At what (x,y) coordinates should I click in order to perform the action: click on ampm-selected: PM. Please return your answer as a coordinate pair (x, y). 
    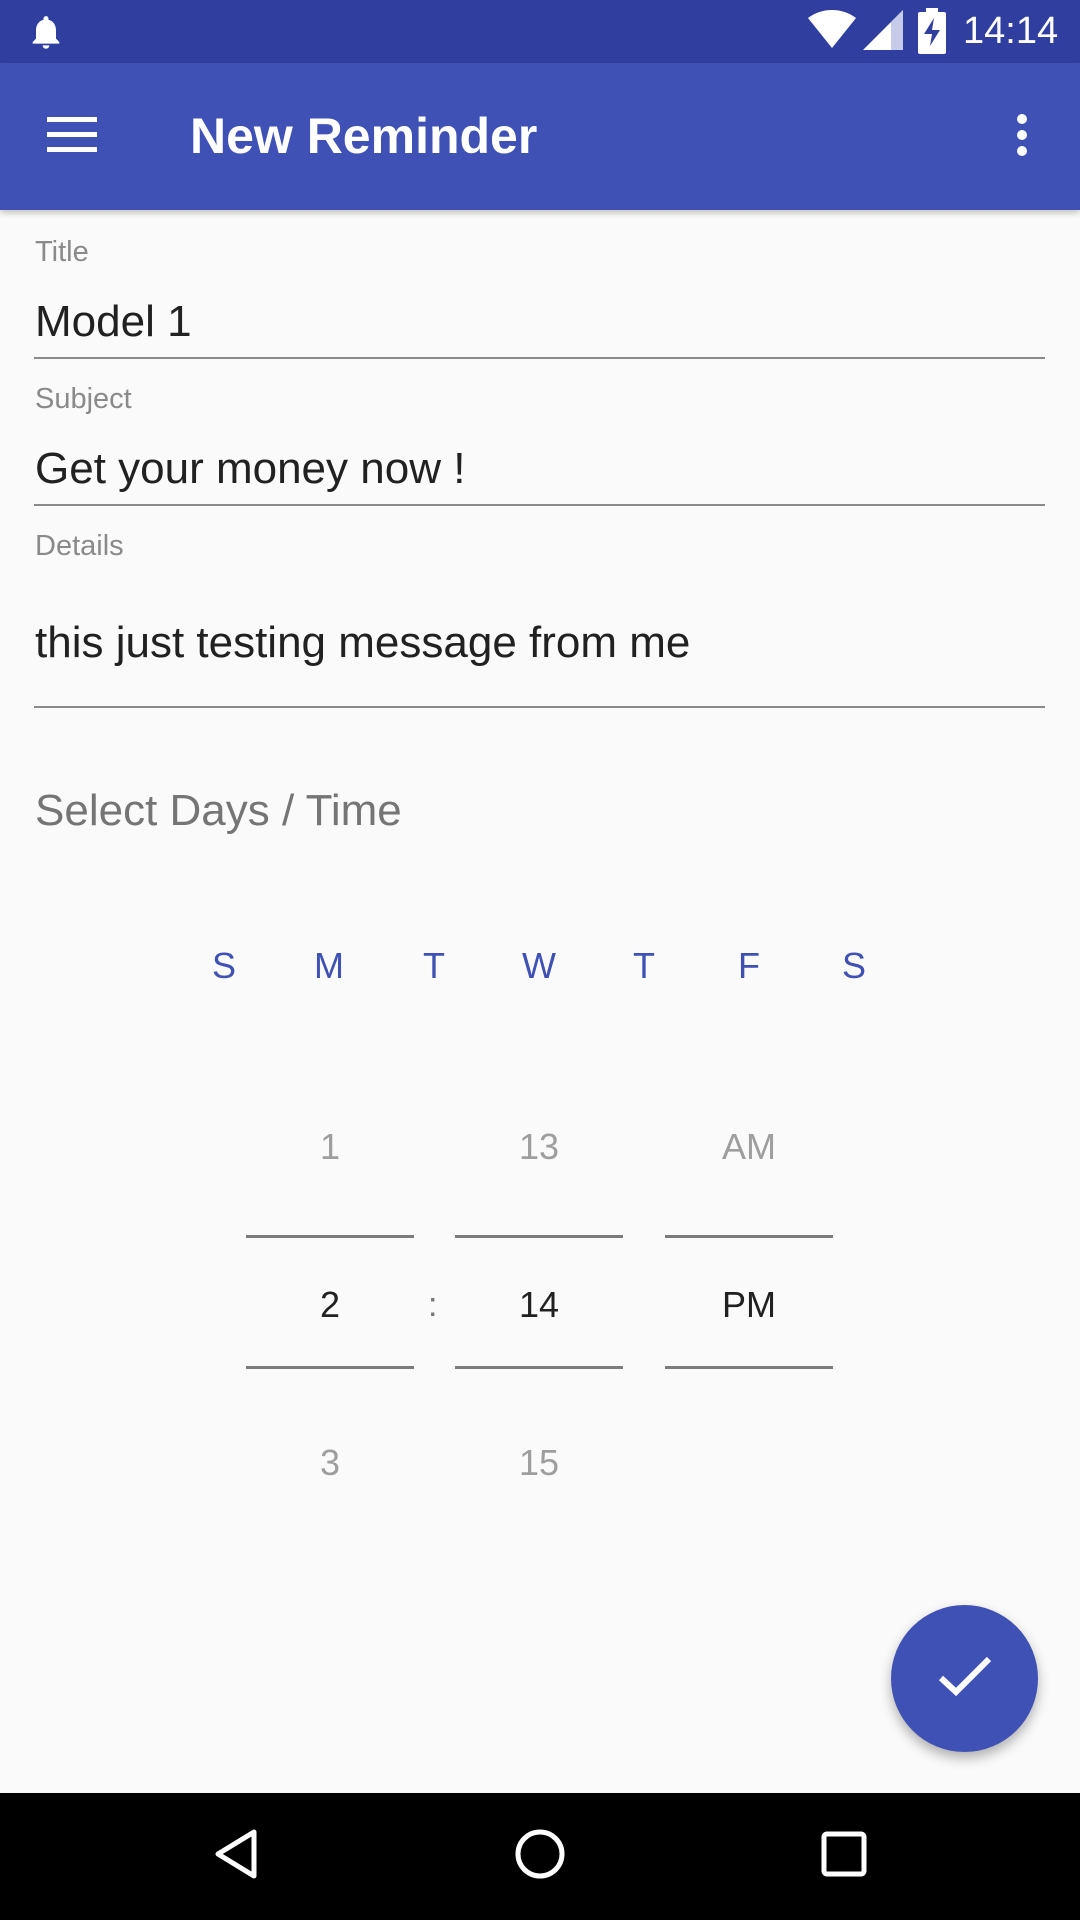
    Looking at the image, I should click on (749, 1305).